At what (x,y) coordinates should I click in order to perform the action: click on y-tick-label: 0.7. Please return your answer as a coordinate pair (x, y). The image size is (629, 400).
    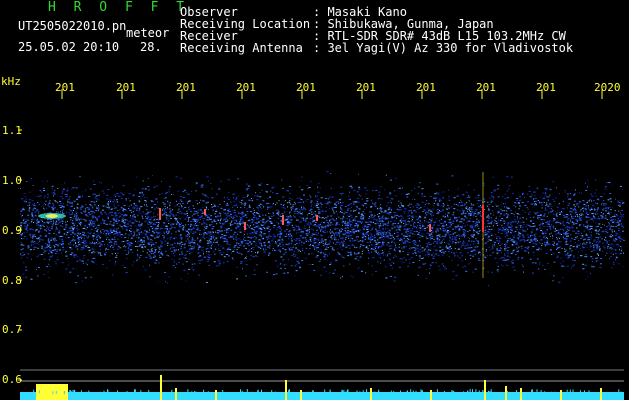
    Looking at the image, I should click on (12, 329).